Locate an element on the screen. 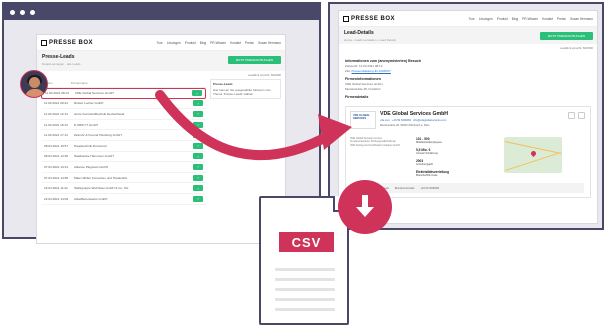 Image resolution: width=611 pixels, height=325 pixels. download-arrow-icon is located at coordinates (365, 207).